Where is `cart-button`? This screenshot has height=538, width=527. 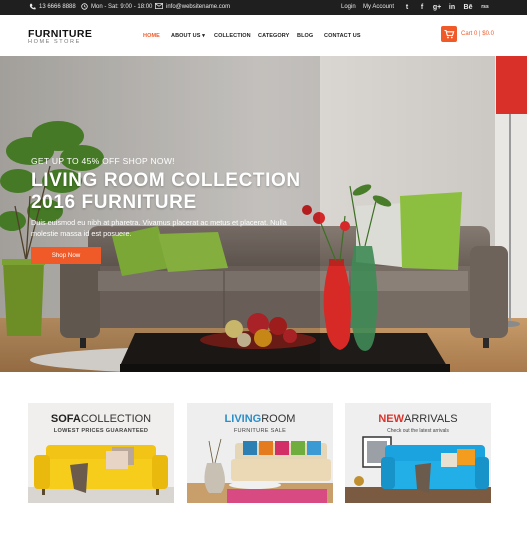 cart-button is located at coordinates (449, 34).